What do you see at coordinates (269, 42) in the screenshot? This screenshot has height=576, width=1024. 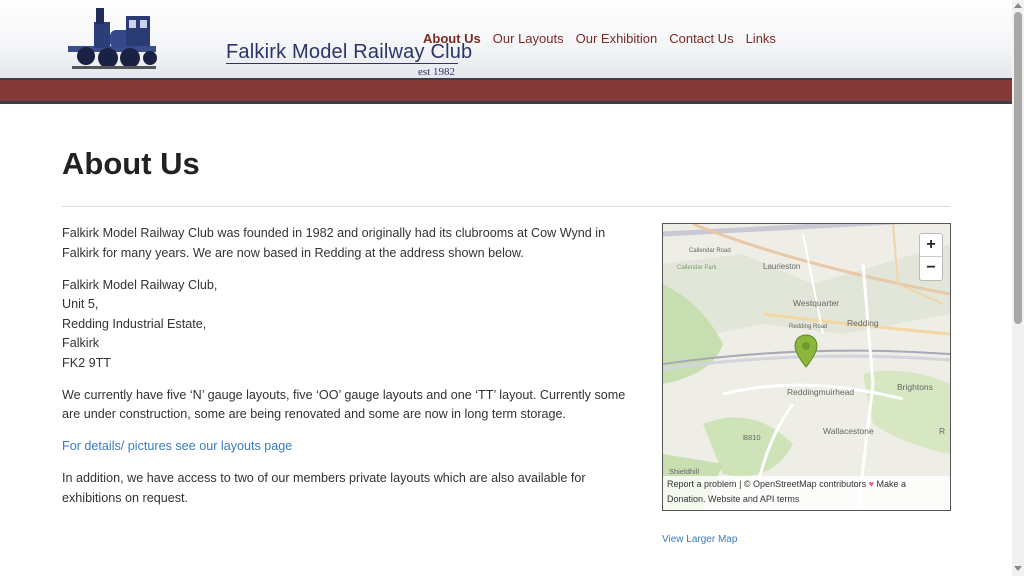 I see `site-logo: Falkirk Model Railway Club est 1982` at bounding box center [269, 42].